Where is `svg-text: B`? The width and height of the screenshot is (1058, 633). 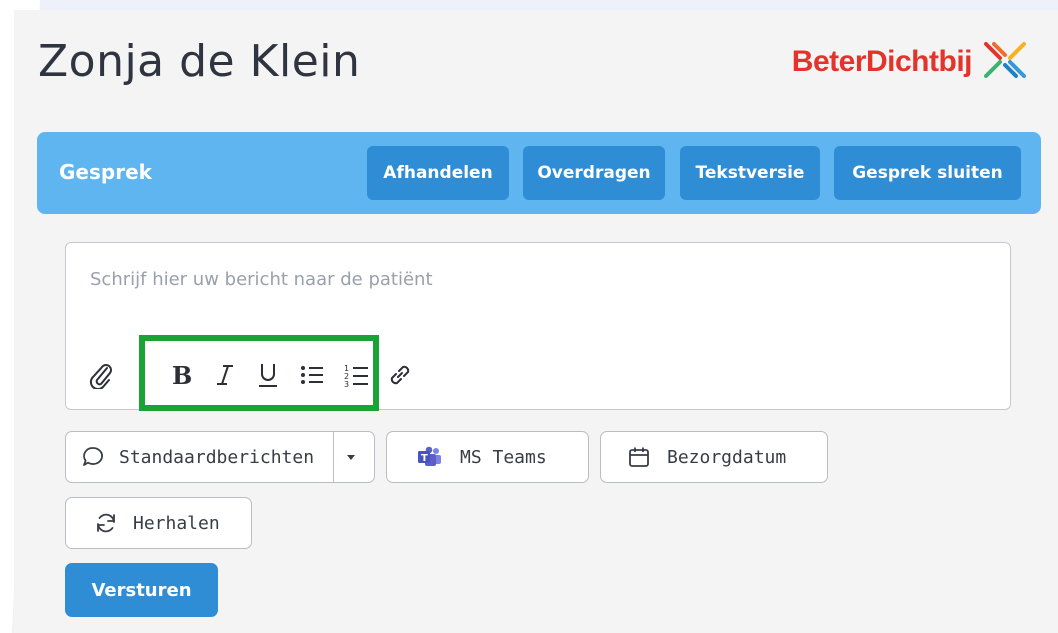 svg-text: B is located at coordinates (181, 375).